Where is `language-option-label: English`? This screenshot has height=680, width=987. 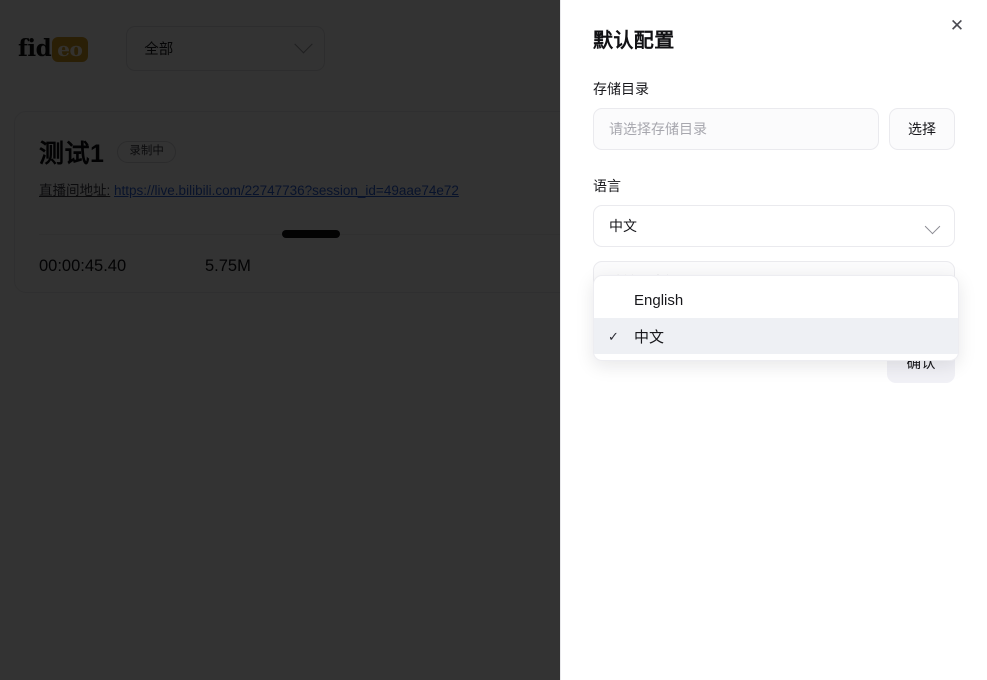 language-option-label: English is located at coordinates (659, 300).